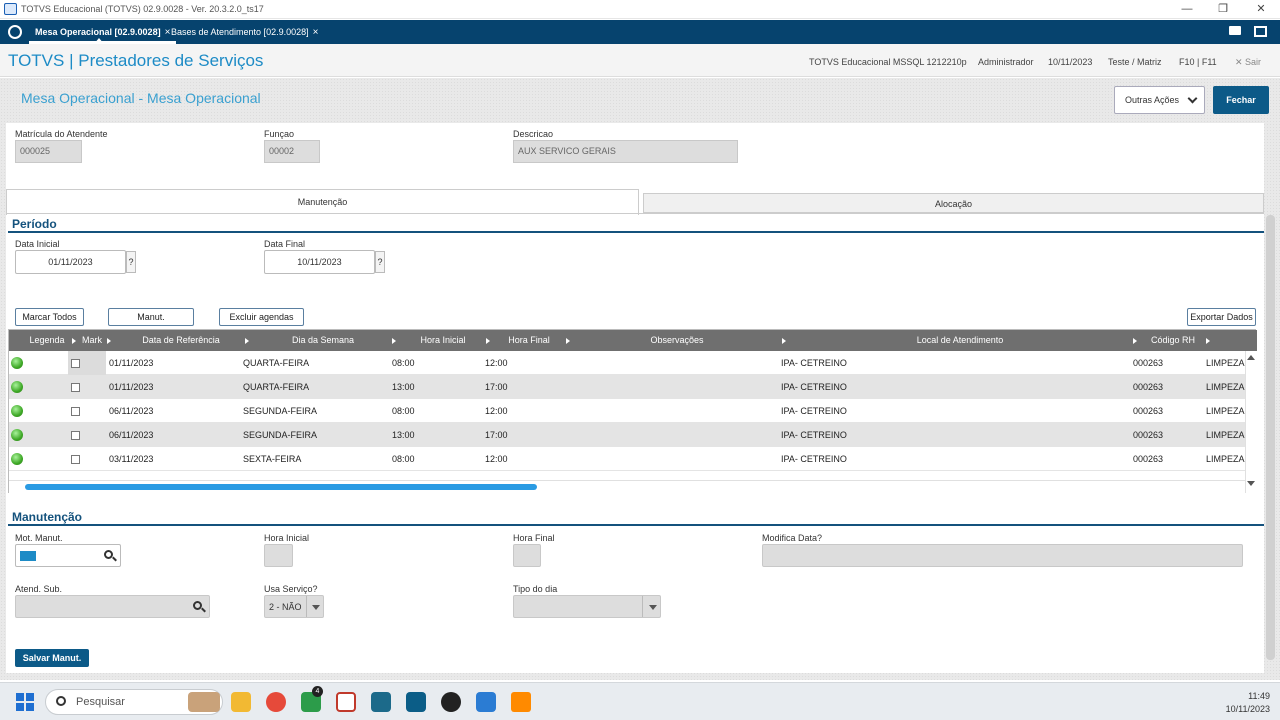  What do you see at coordinates (25, 702) in the screenshot?
I see `windows-start-icon` at bounding box center [25, 702].